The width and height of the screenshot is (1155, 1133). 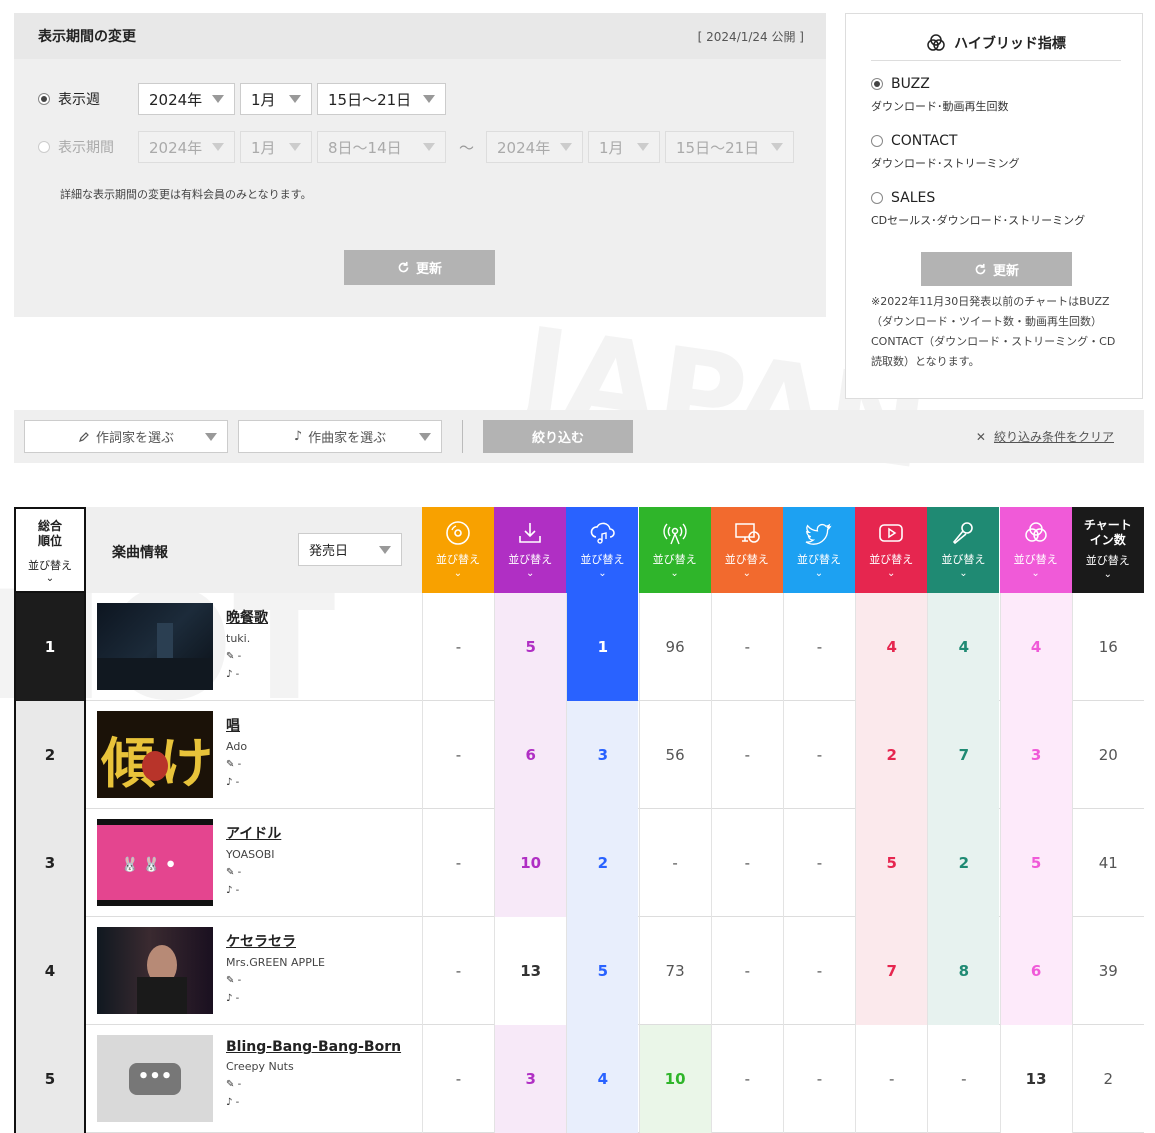 I want to click on range-to-days-select: 15日〜21日, so click(x=730, y=147).